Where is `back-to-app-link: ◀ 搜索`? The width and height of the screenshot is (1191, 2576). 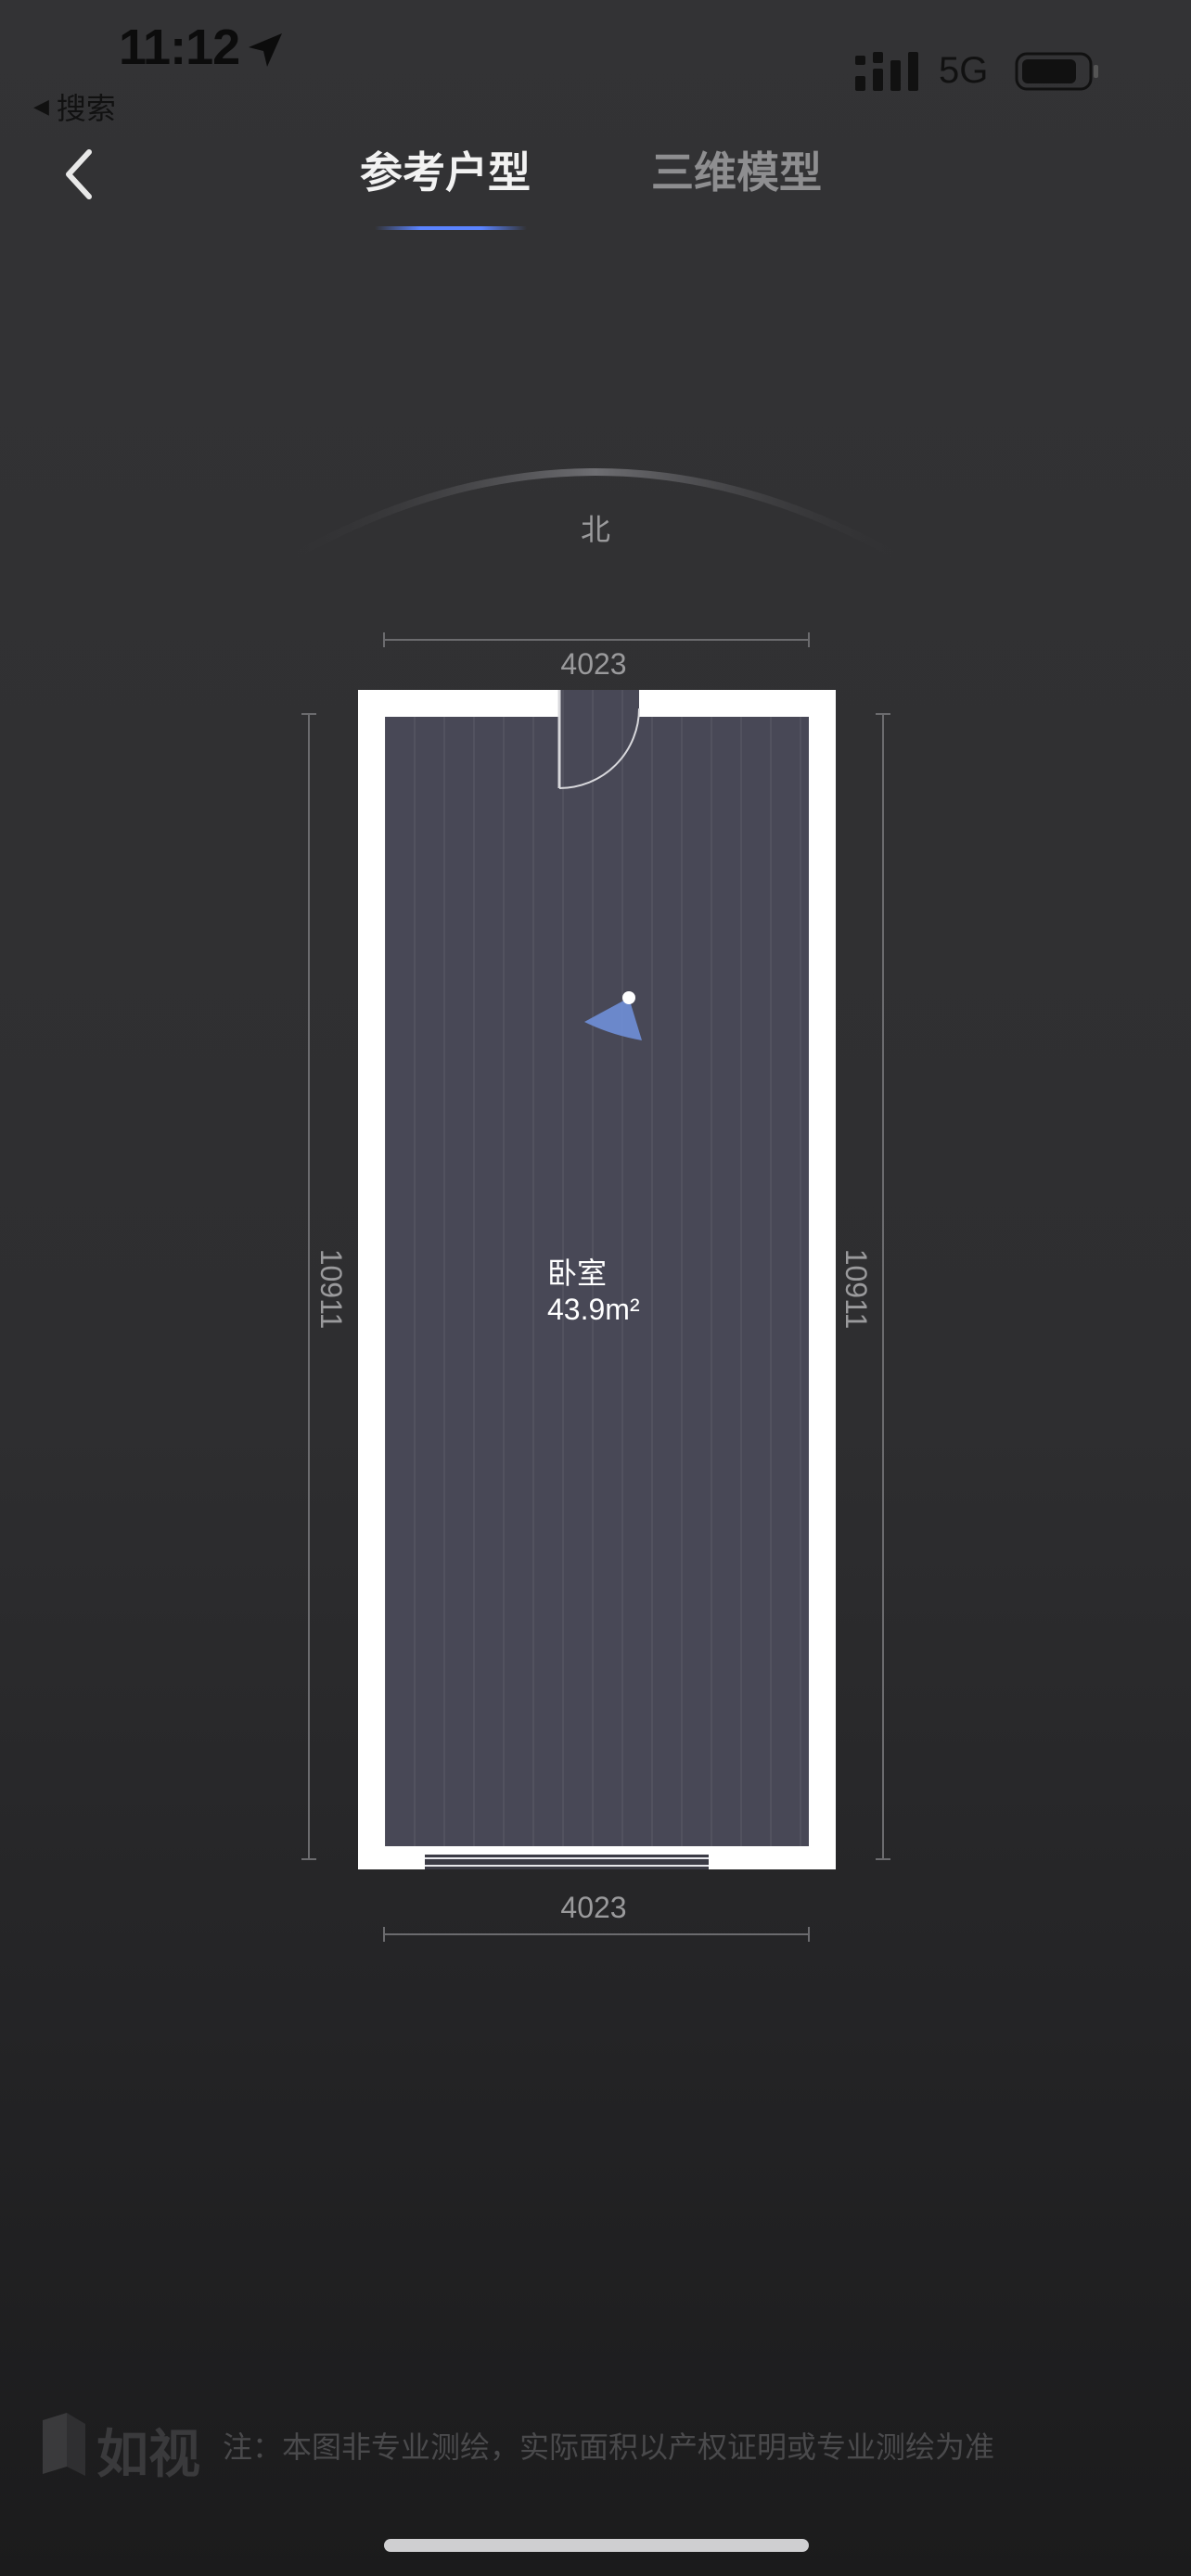 back-to-app-link: ◀ 搜索 is located at coordinates (74, 107).